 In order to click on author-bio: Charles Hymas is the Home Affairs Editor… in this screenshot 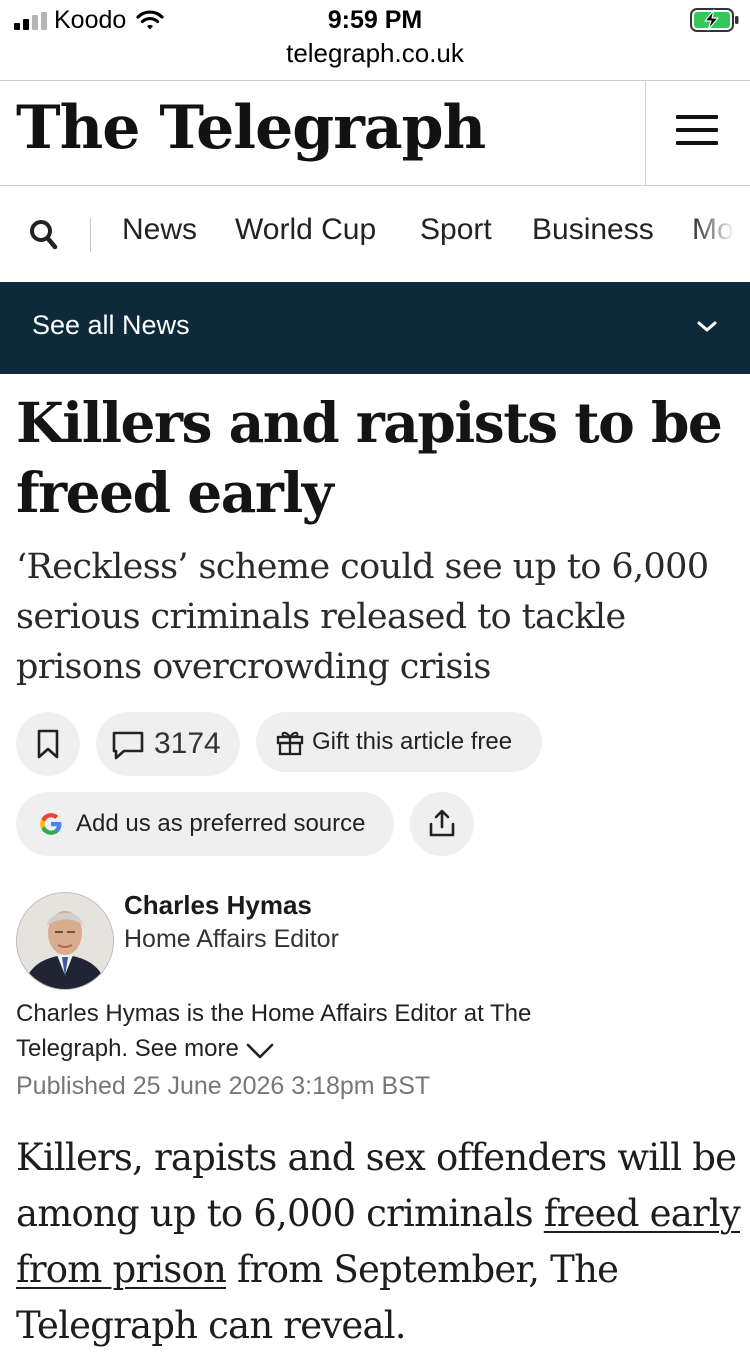, I will do `click(326, 1031)`.